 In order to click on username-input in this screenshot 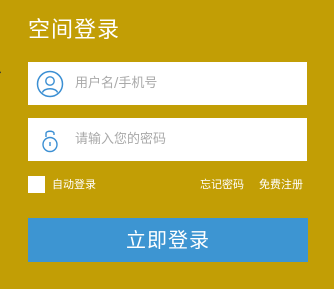, I will do `click(186, 83)`.